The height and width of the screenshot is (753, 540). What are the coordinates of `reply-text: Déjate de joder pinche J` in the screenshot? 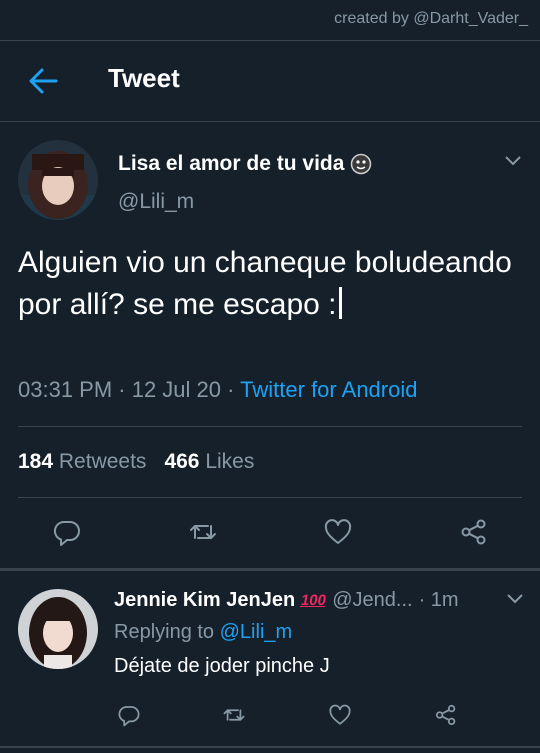 It's located at (222, 666).